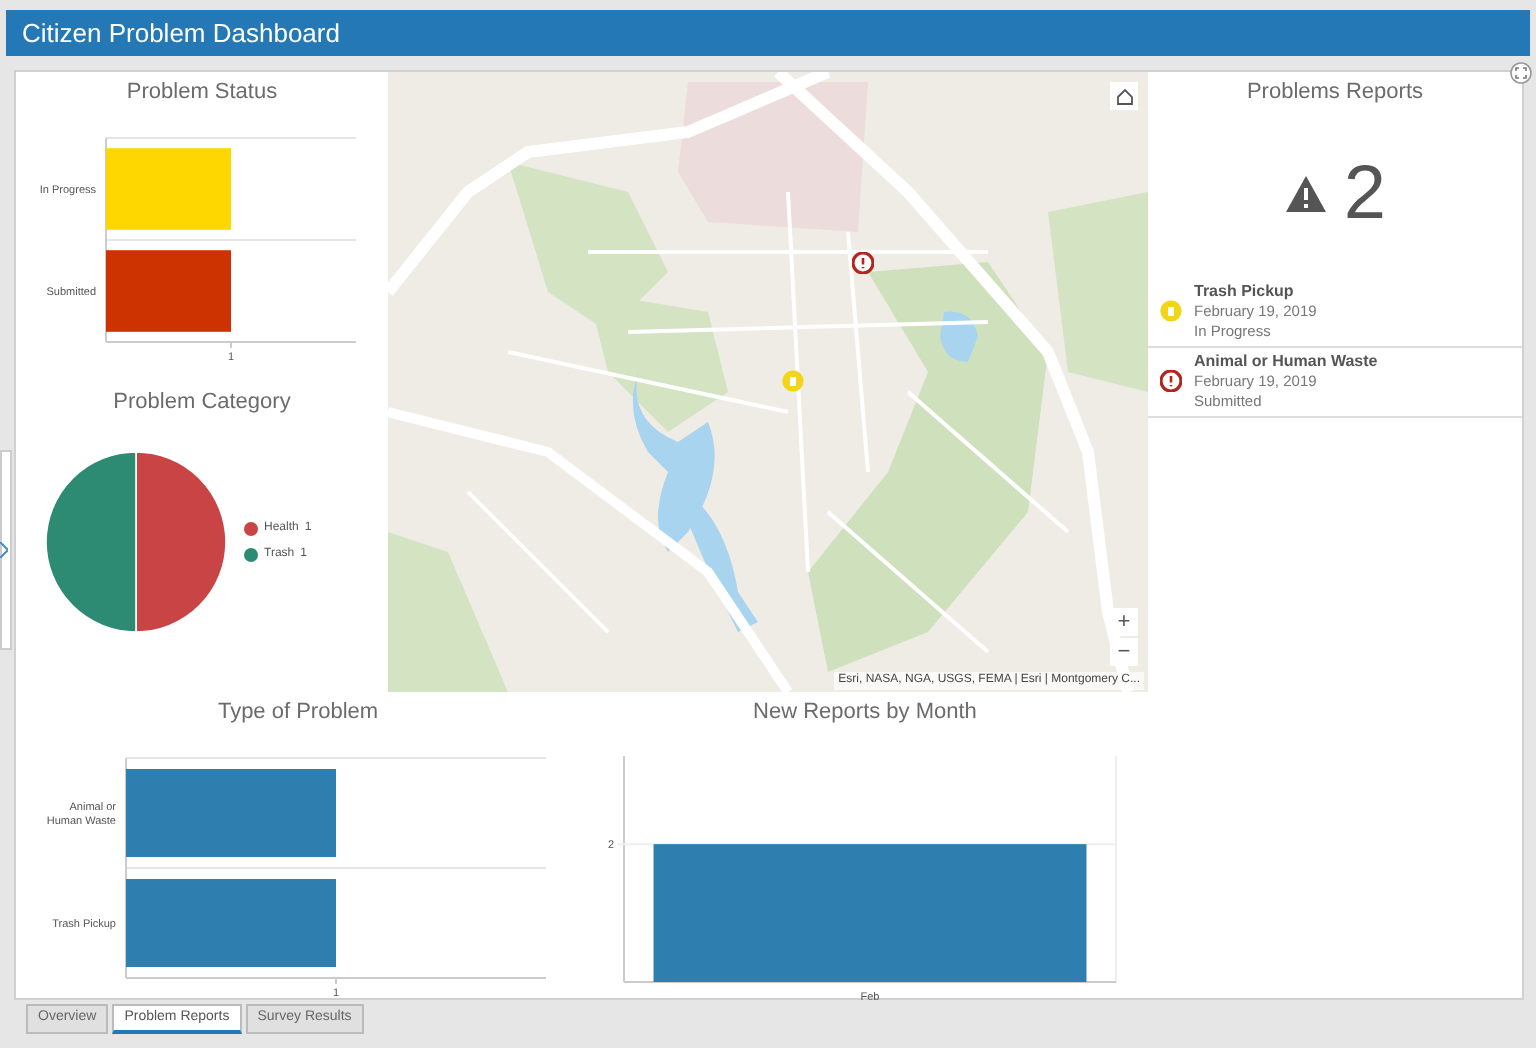 This screenshot has width=1536, height=1048. Describe the element at coordinates (1335, 93) in the screenshot. I see `panel-title: Problems Reports` at that location.